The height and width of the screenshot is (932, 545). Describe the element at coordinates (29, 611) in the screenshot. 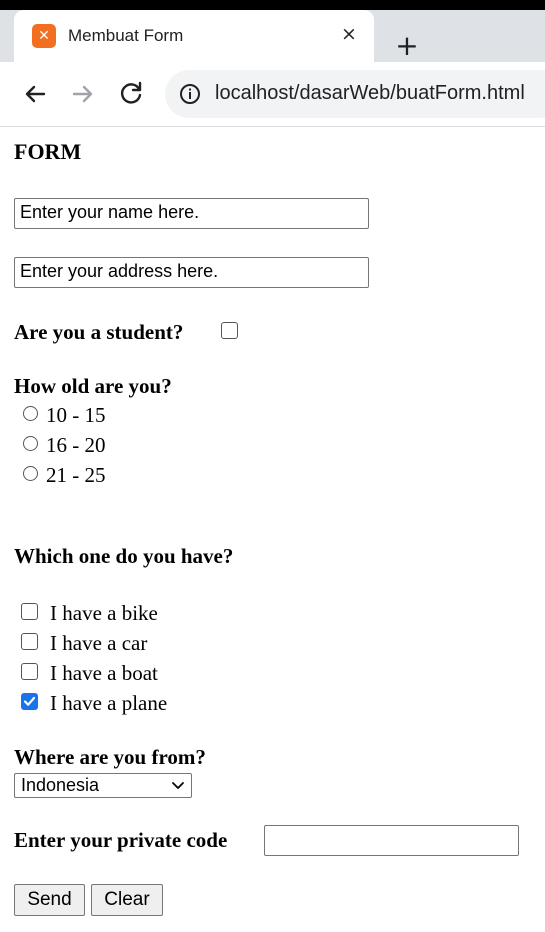

I see `bike-checkbox` at that location.